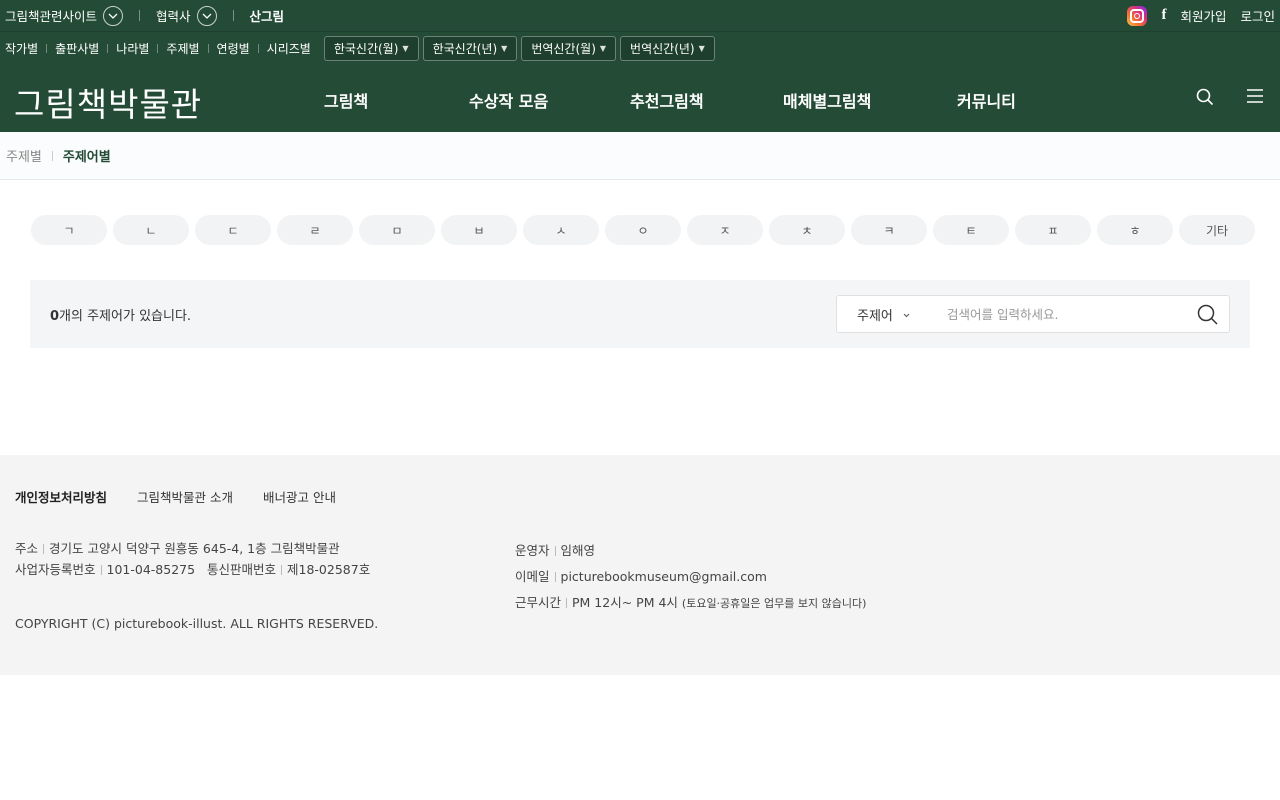  What do you see at coordinates (329, 569) in the screenshot?
I see `mail-order-value: 제18-02587호` at bounding box center [329, 569].